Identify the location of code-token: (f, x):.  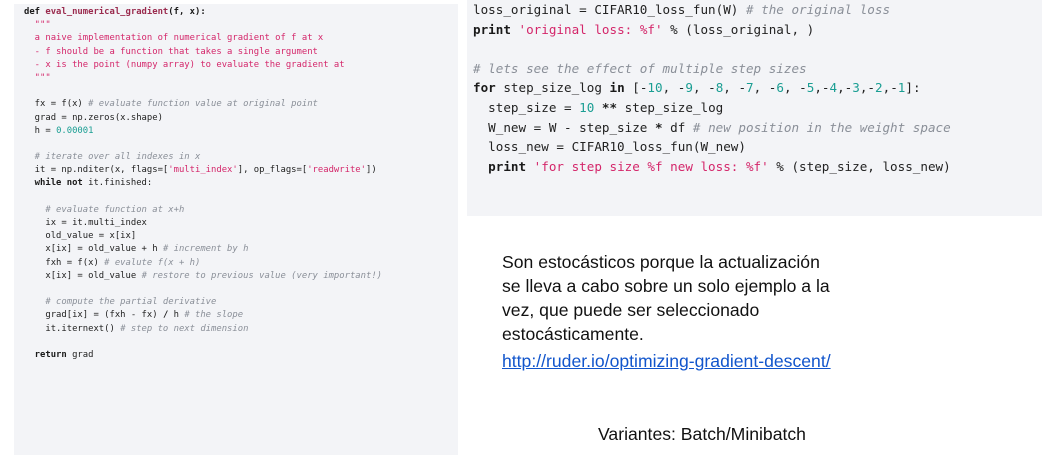
(187, 12).